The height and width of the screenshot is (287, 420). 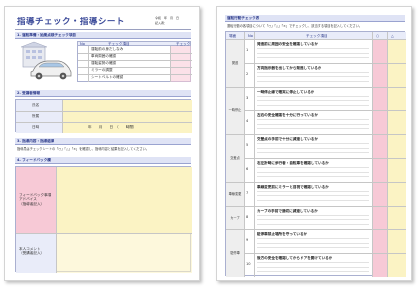 What do you see at coordinates (36, 105) in the screenshot?
I see `info-label-name: 氏名` at bounding box center [36, 105].